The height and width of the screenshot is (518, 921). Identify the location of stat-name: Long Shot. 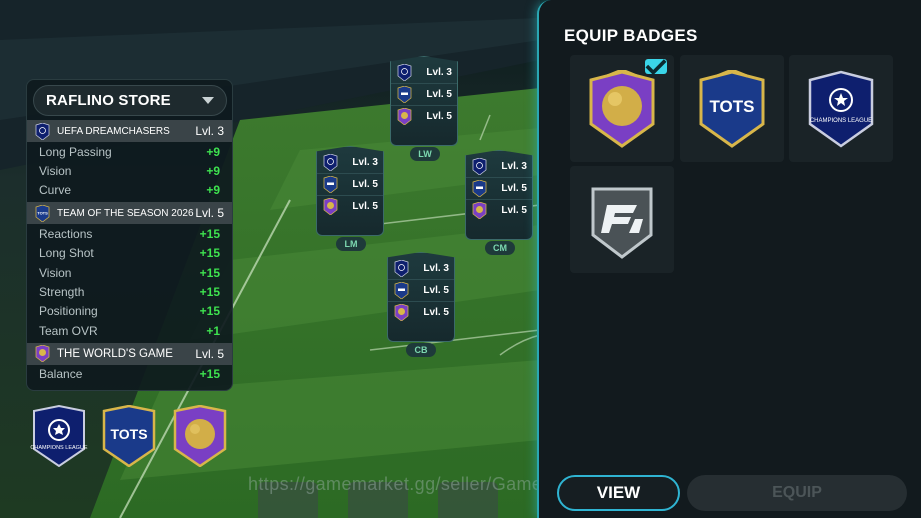
(66, 253).